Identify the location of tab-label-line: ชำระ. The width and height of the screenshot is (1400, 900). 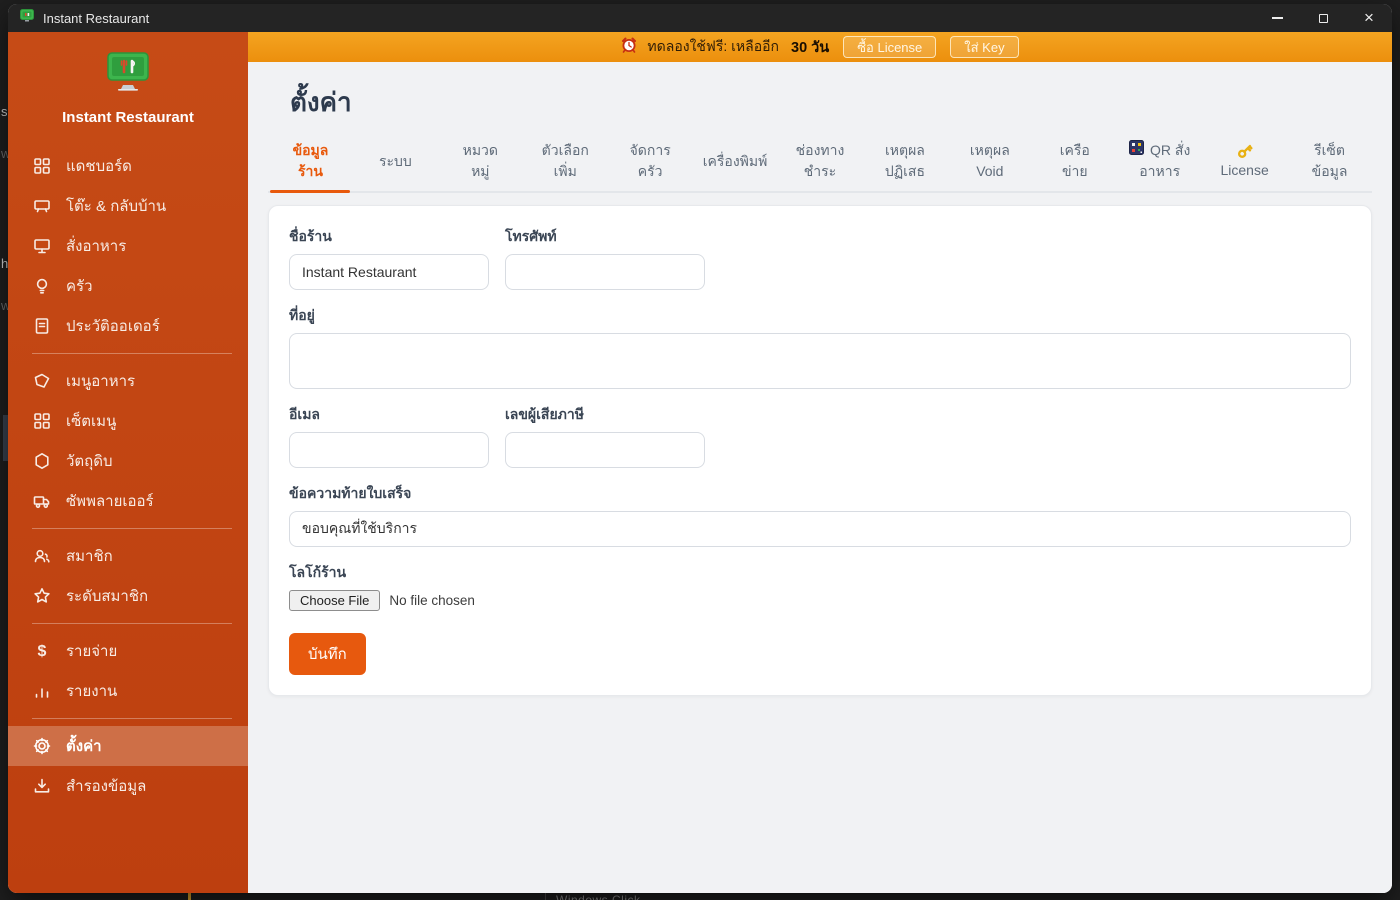
(820, 171).